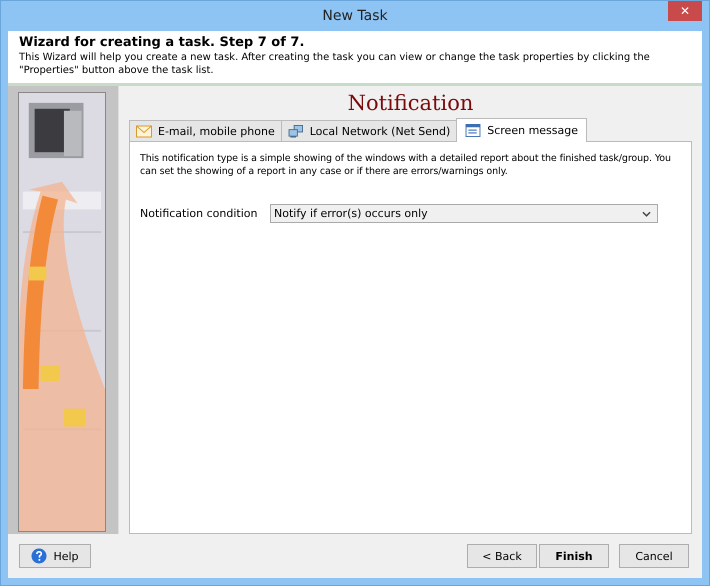  I want to click on condition-label: Notification condition, so click(199, 213).